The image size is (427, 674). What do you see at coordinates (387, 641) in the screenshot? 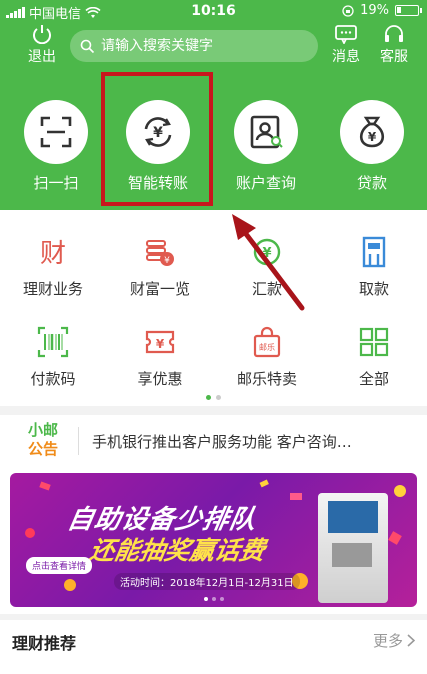
I see `more-label: 更多` at bounding box center [387, 641].